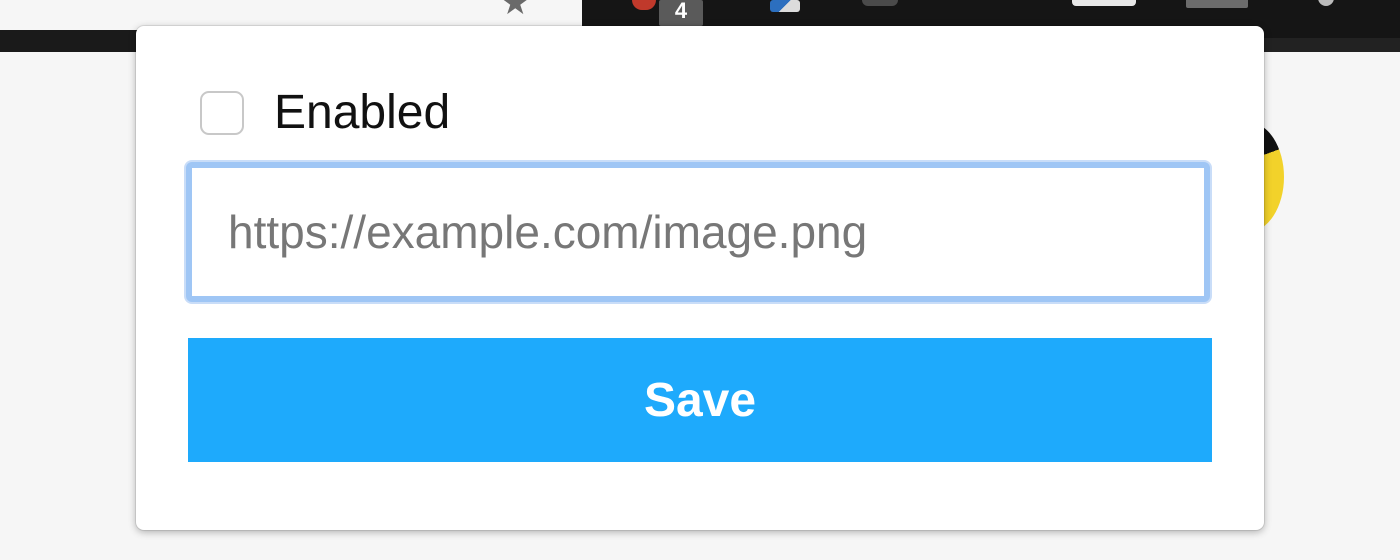 The width and height of the screenshot is (1400, 560). What do you see at coordinates (515, 10) in the screenshot?
I see `bookmark-star-icon: ★` at bounding box center [515, 10].